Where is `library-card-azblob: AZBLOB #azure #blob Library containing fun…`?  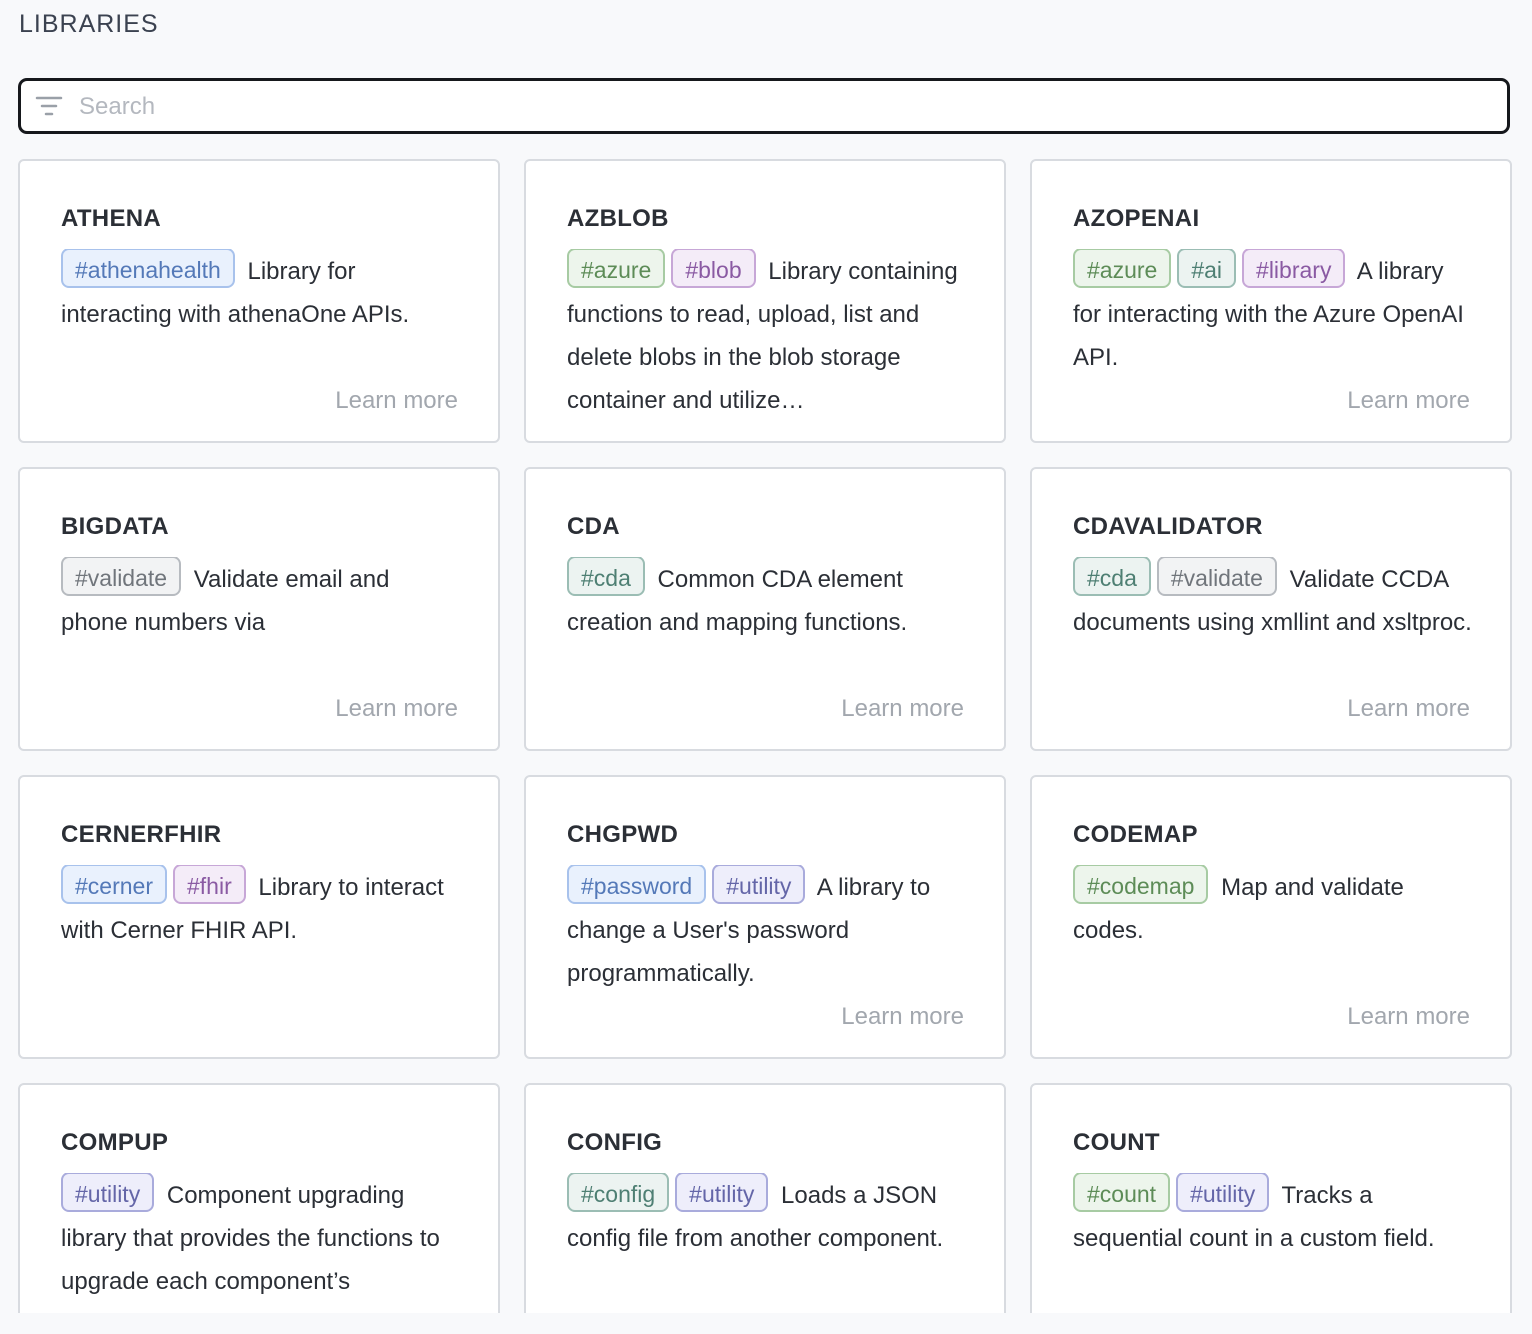 library-card-azblob: AZBLOB #azure #blob Library containing fun… is located at coordinates (765, 301).